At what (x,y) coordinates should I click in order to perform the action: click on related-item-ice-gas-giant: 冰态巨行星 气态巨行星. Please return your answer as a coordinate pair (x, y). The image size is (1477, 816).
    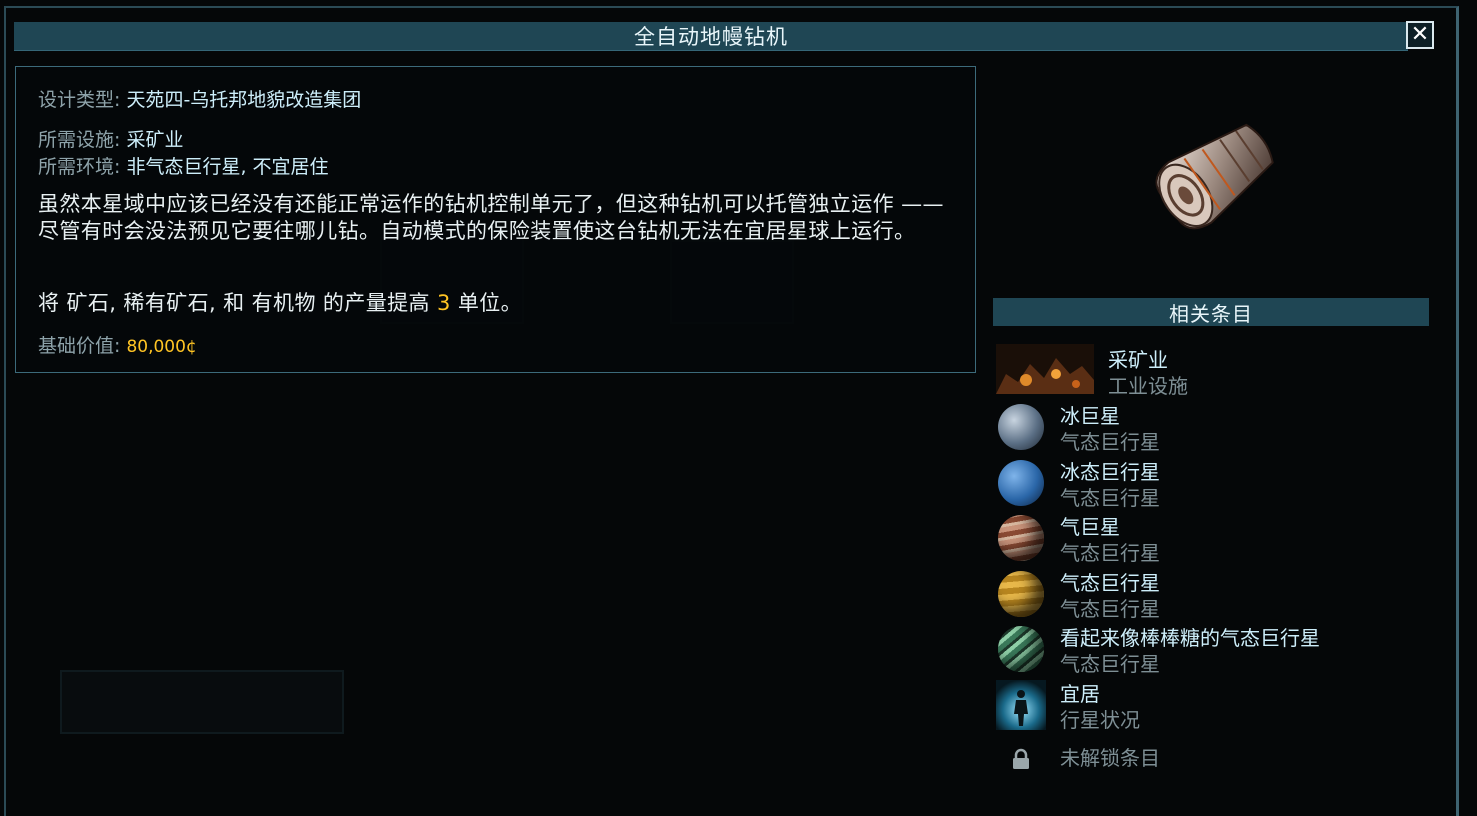
    Looking at the image, I should click on (1216, 484).